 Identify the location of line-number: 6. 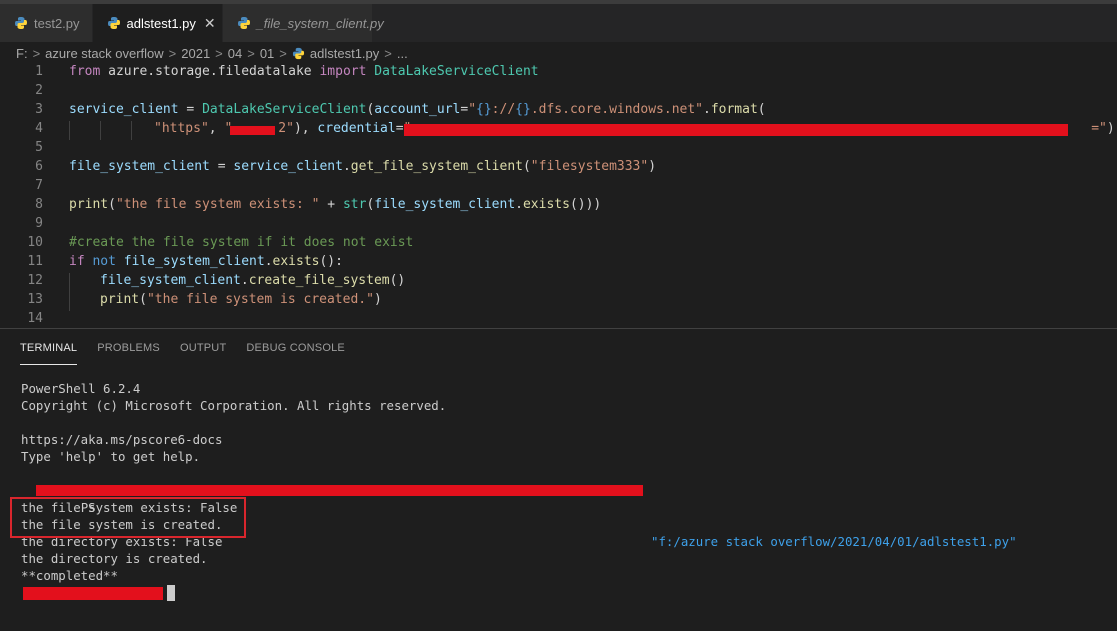
(39, 166).